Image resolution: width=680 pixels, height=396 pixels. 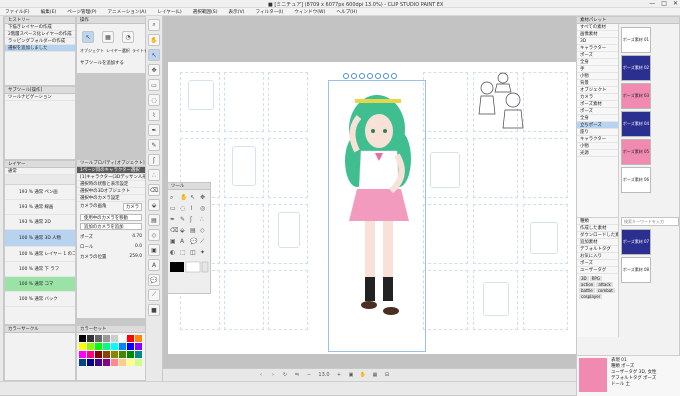 I want to click on color-swatch-grid, so click(x=112, y=357).